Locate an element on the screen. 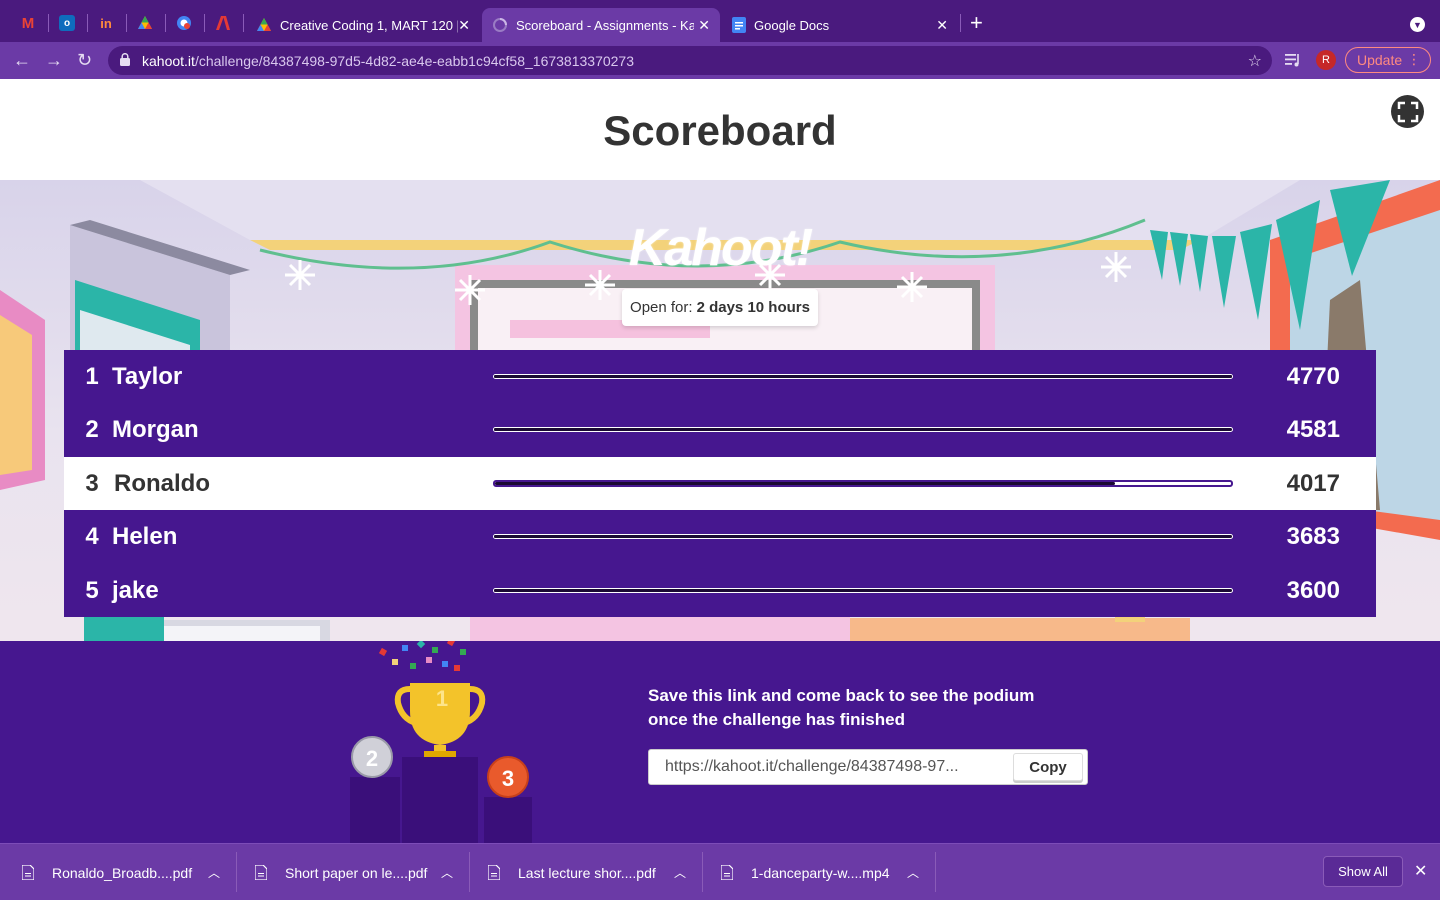 The image size is (1440, 901). fullscreen-icon is located at coordinates (1407, 111).